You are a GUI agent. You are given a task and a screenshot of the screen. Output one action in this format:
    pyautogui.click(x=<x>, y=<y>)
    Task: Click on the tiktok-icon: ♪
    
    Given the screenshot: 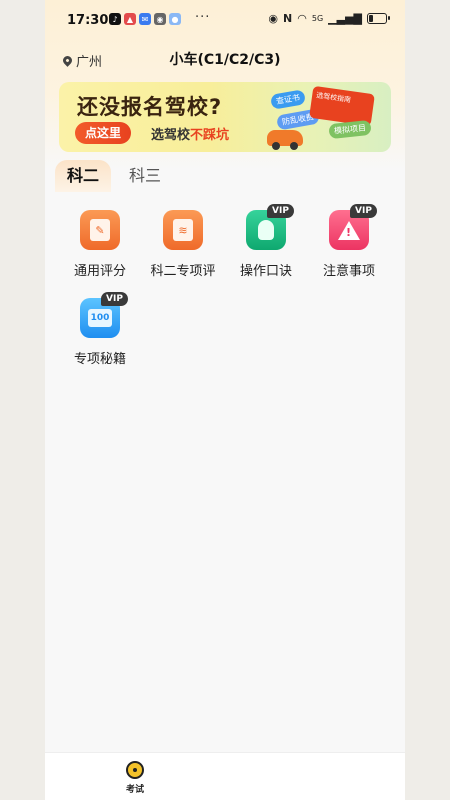 What is the action you would take?
    pyautogui.click(x=115, y=19)
    